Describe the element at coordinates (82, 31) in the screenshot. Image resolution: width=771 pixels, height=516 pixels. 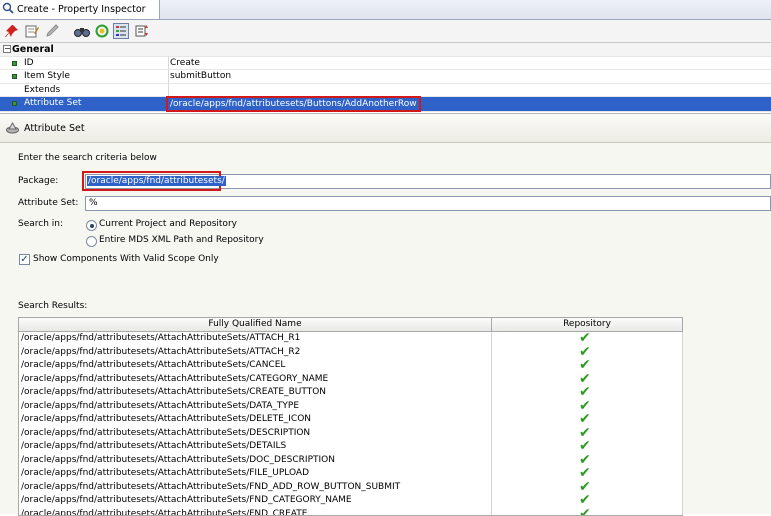
I see `find-icon` at that location.